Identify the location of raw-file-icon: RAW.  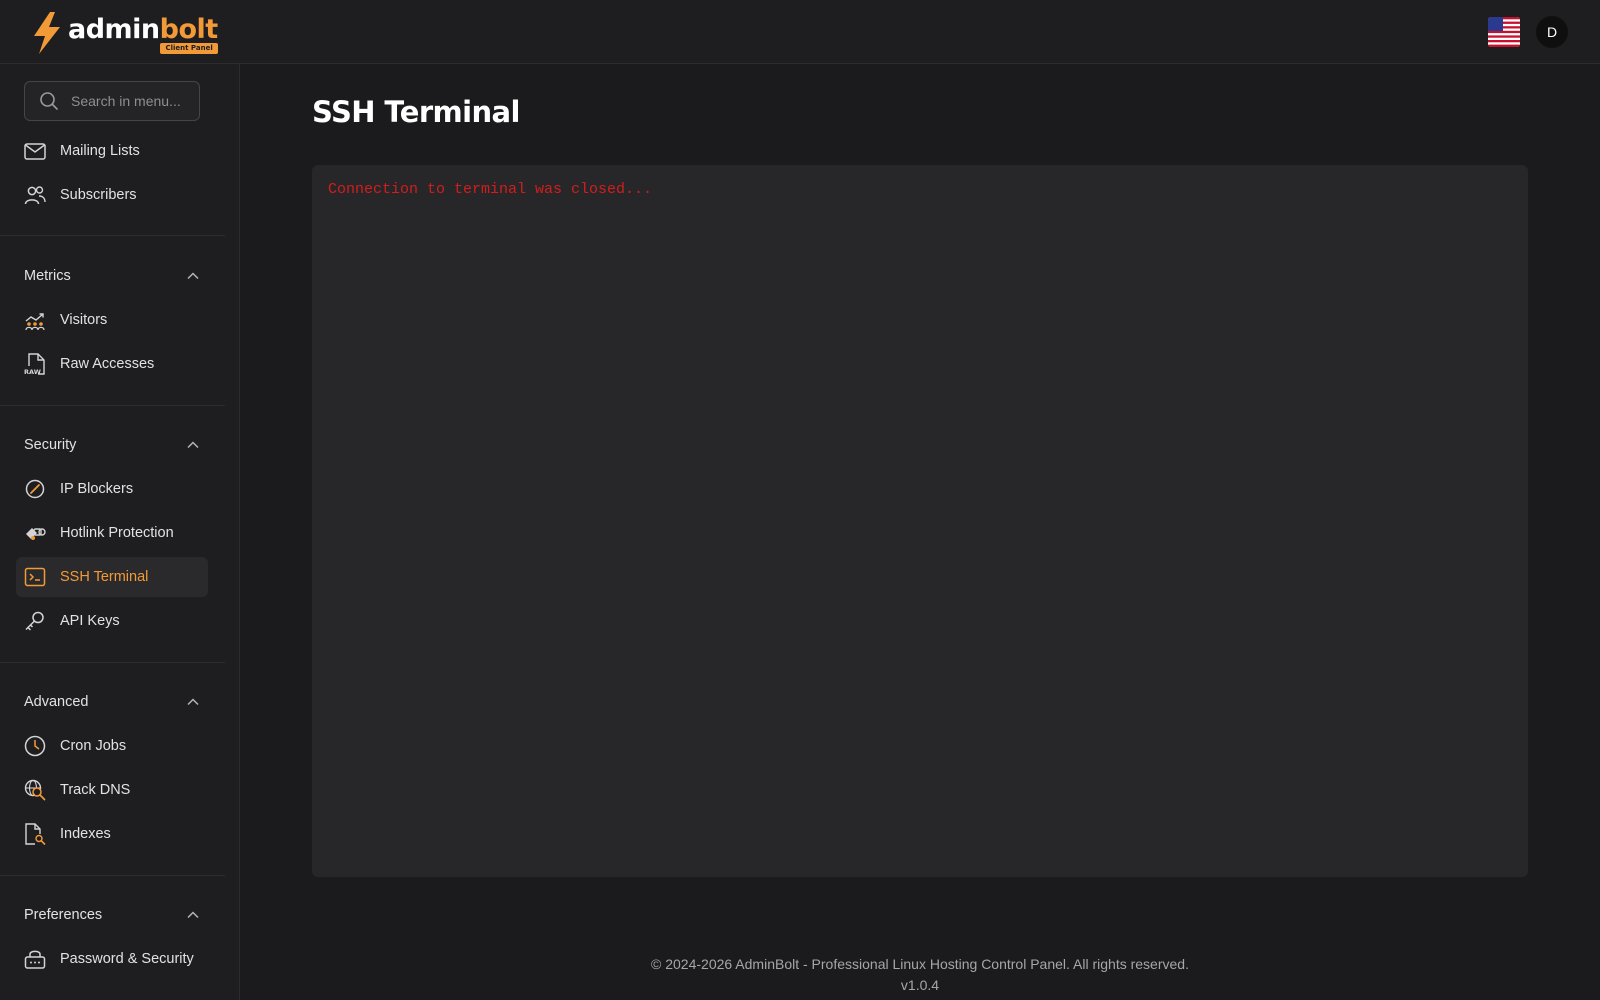
(34, 364).